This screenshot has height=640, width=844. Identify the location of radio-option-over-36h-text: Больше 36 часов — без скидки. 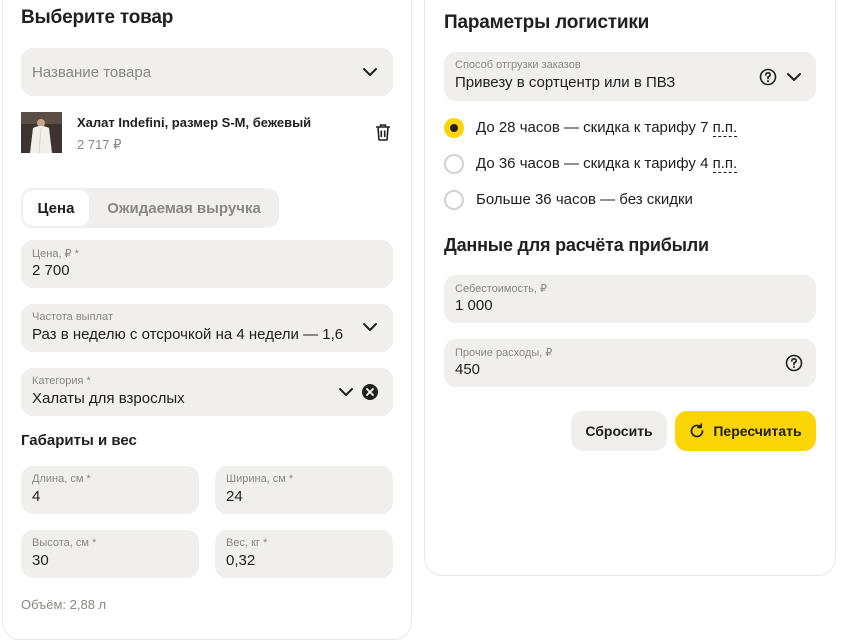
(584, 199).